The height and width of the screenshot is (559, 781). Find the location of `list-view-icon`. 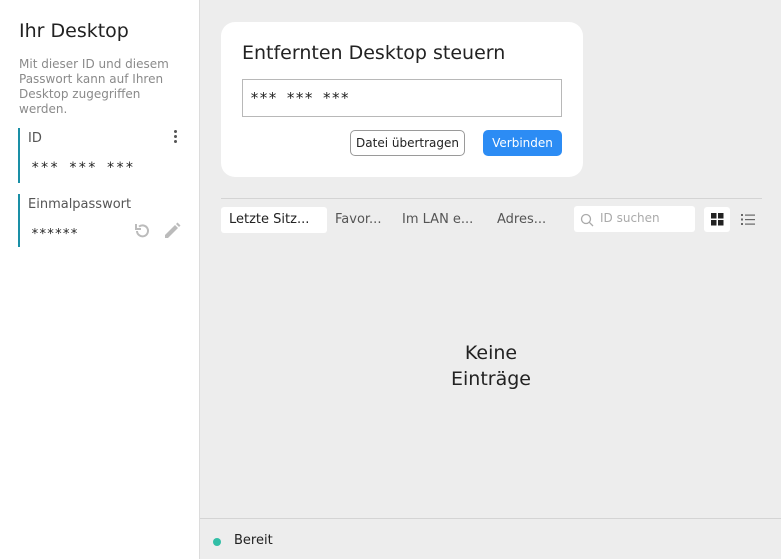

list-view-icon is located at coordinates (748, 219).